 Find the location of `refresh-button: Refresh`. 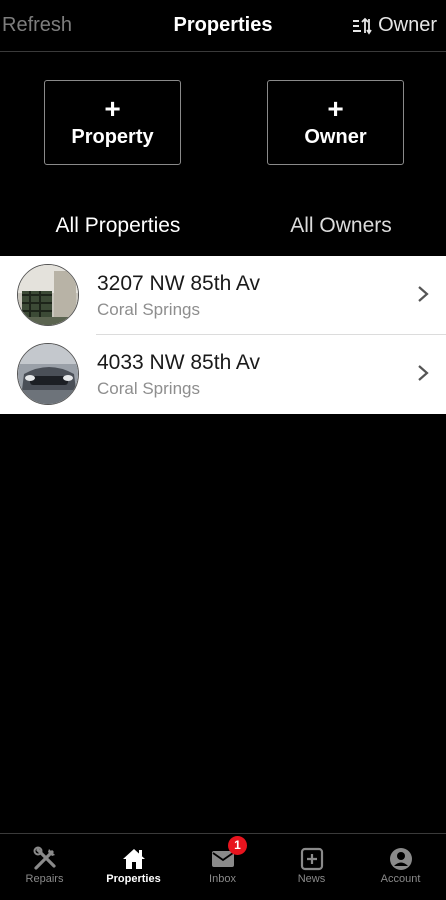

refresh-button: Refresh is located at coordinates (37, 25).